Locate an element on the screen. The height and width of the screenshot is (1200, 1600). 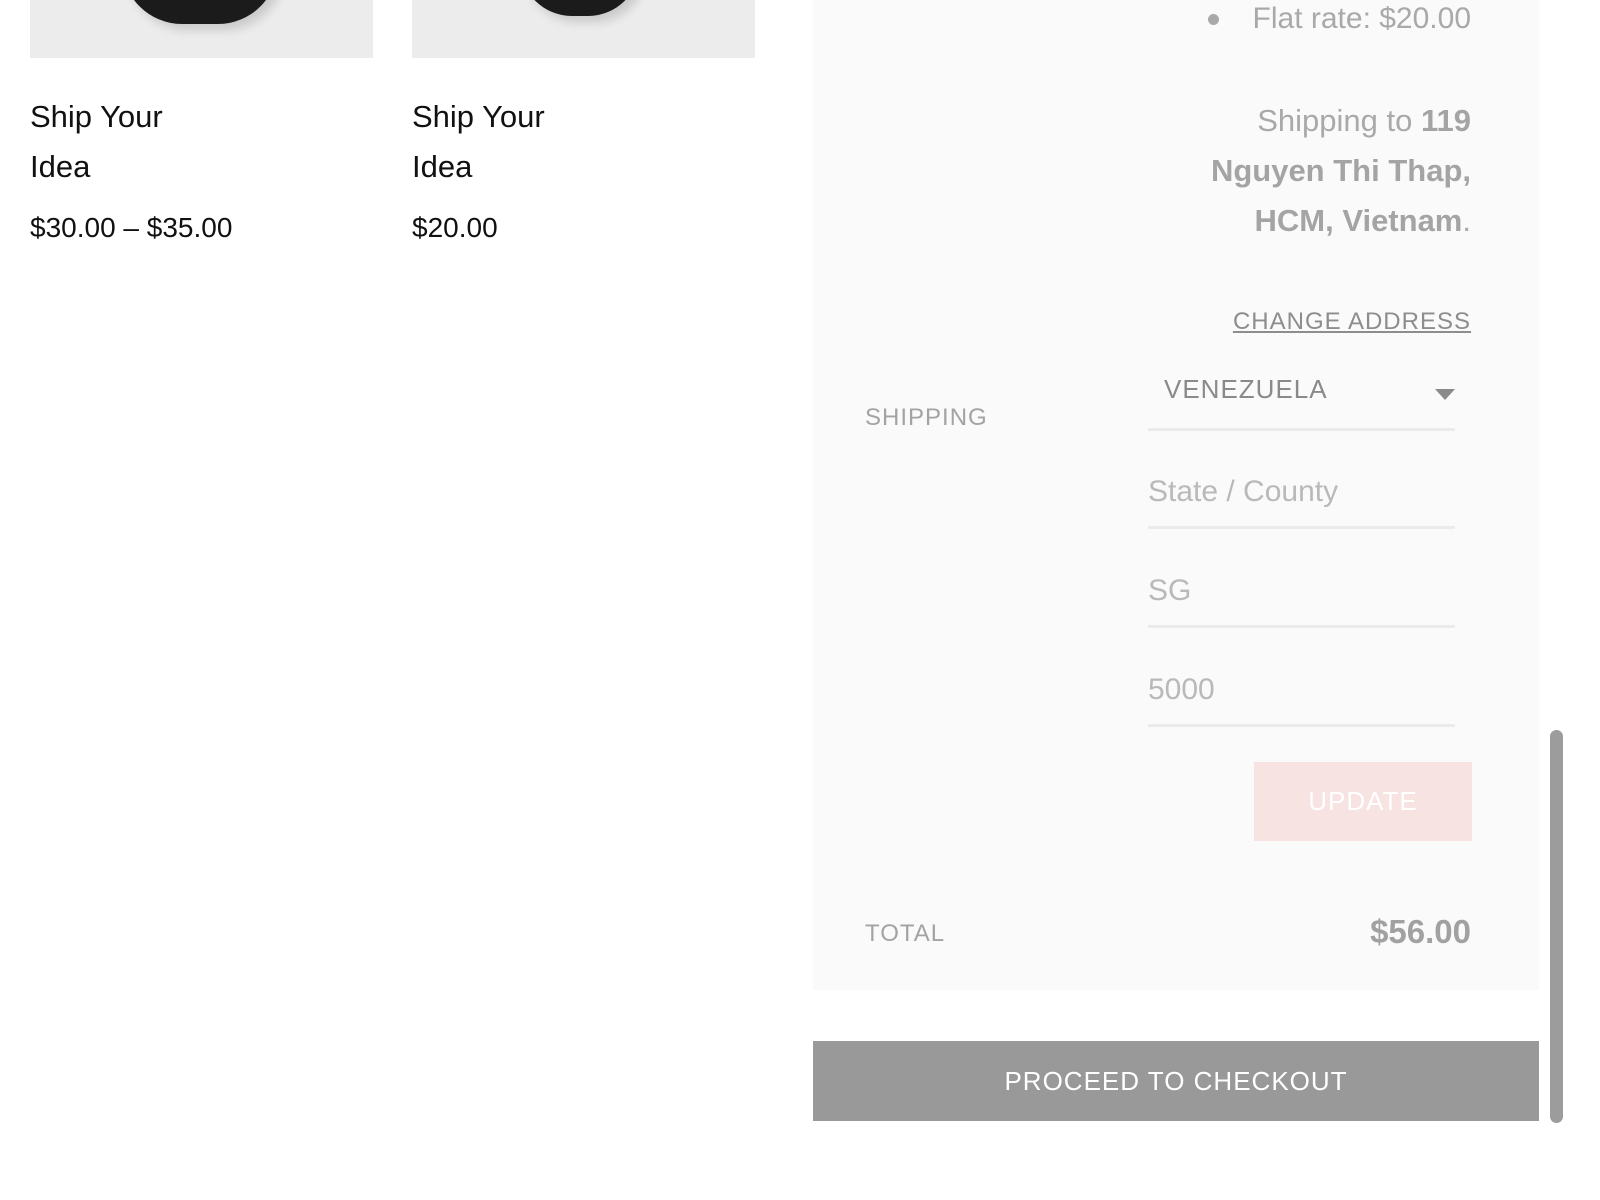
country-select: VENEZUELA is located at coordinates (1301, 398).